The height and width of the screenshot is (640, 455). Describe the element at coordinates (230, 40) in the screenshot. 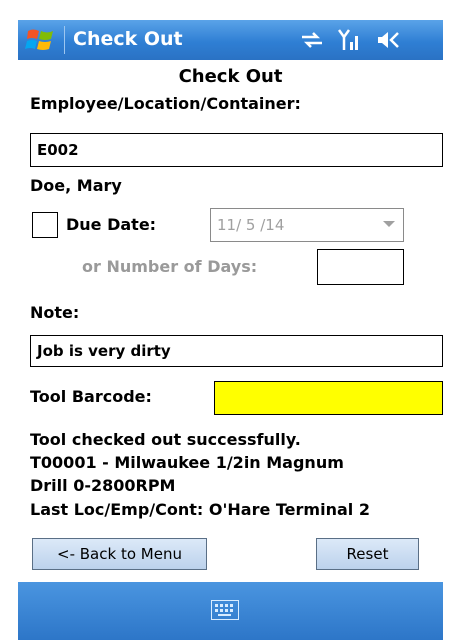

I see `title-bar: Check Out` at that location.